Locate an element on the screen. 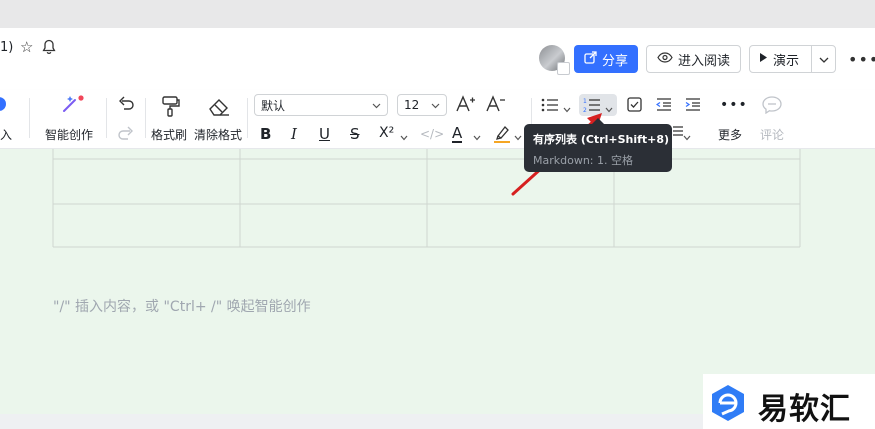  checkbox-list-icon is located at coordinates (634, 106).